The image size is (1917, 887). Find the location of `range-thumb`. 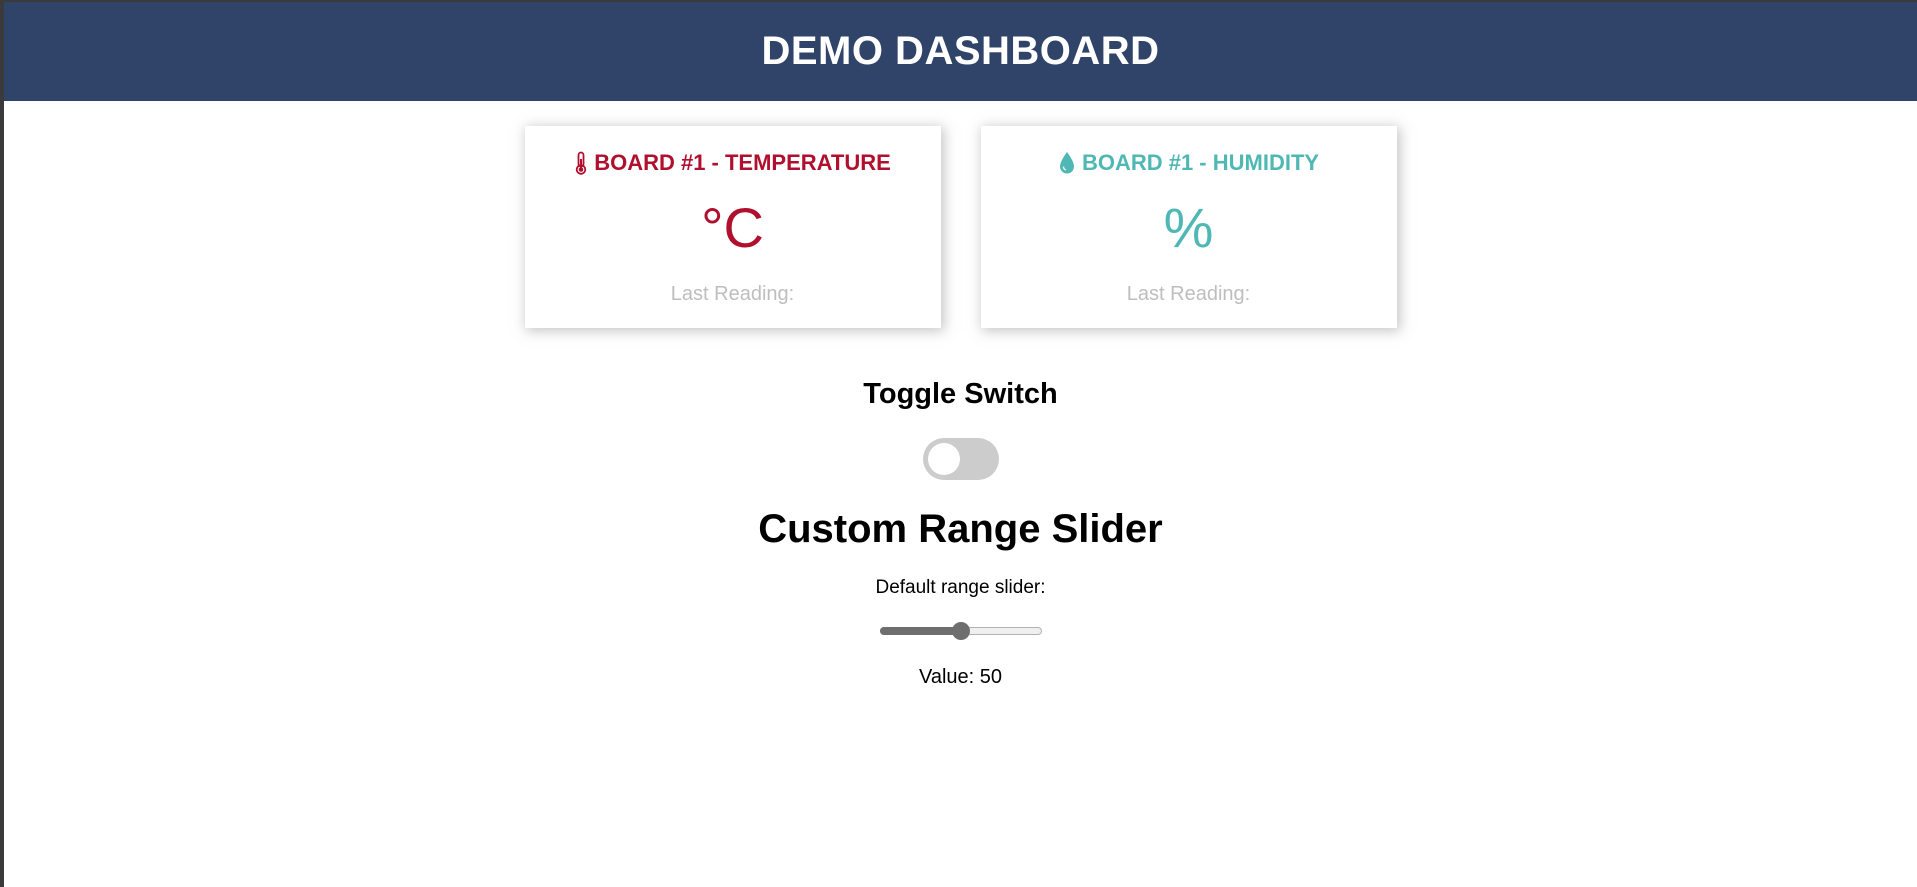

range-thumb is located at coordinates (960, 631).